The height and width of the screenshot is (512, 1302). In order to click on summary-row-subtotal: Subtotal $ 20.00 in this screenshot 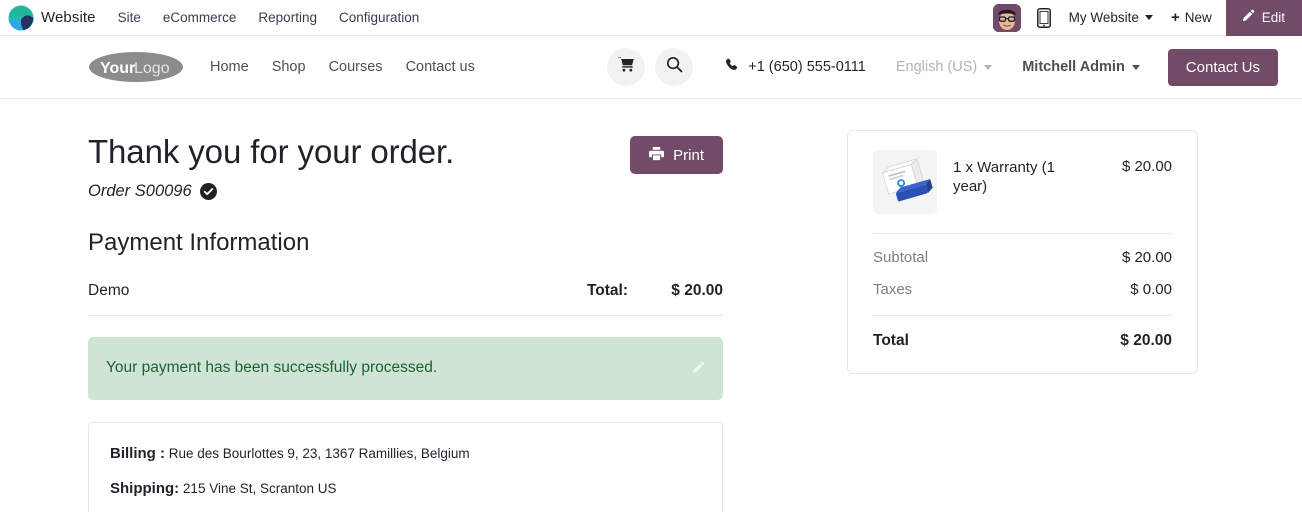, I will do `click(1022, 250)`.